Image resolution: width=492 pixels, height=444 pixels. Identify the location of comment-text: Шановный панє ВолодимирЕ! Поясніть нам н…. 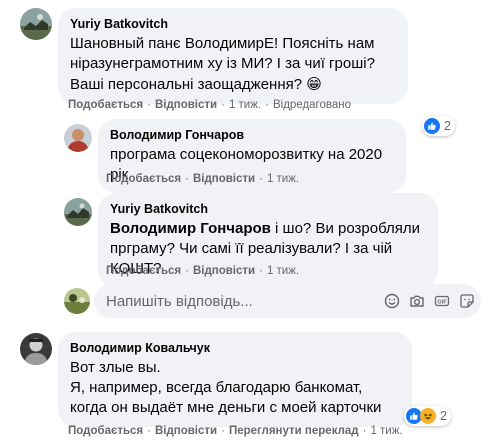
(233, 64).